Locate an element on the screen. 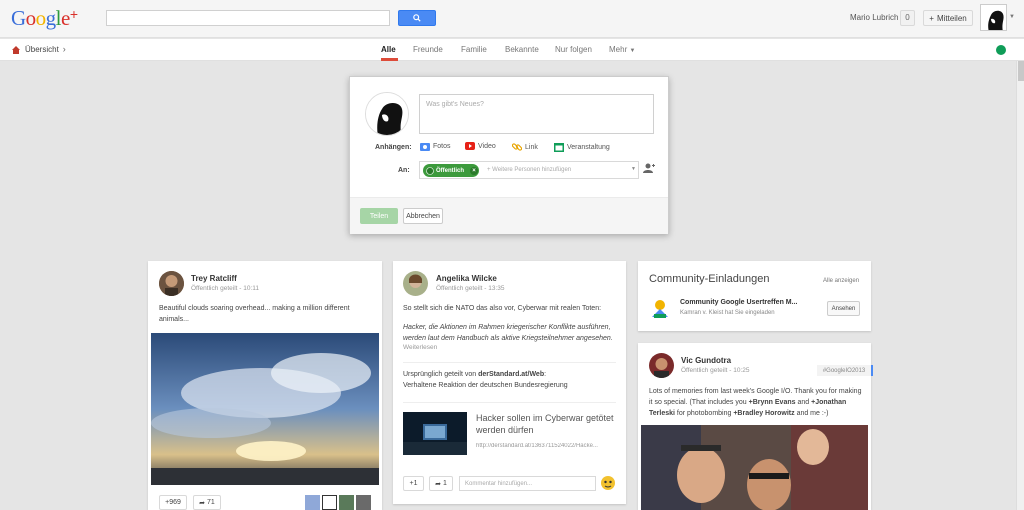  post-meta: Öffentlich geteilt - 13:35 is located at coordinates (470, 288).